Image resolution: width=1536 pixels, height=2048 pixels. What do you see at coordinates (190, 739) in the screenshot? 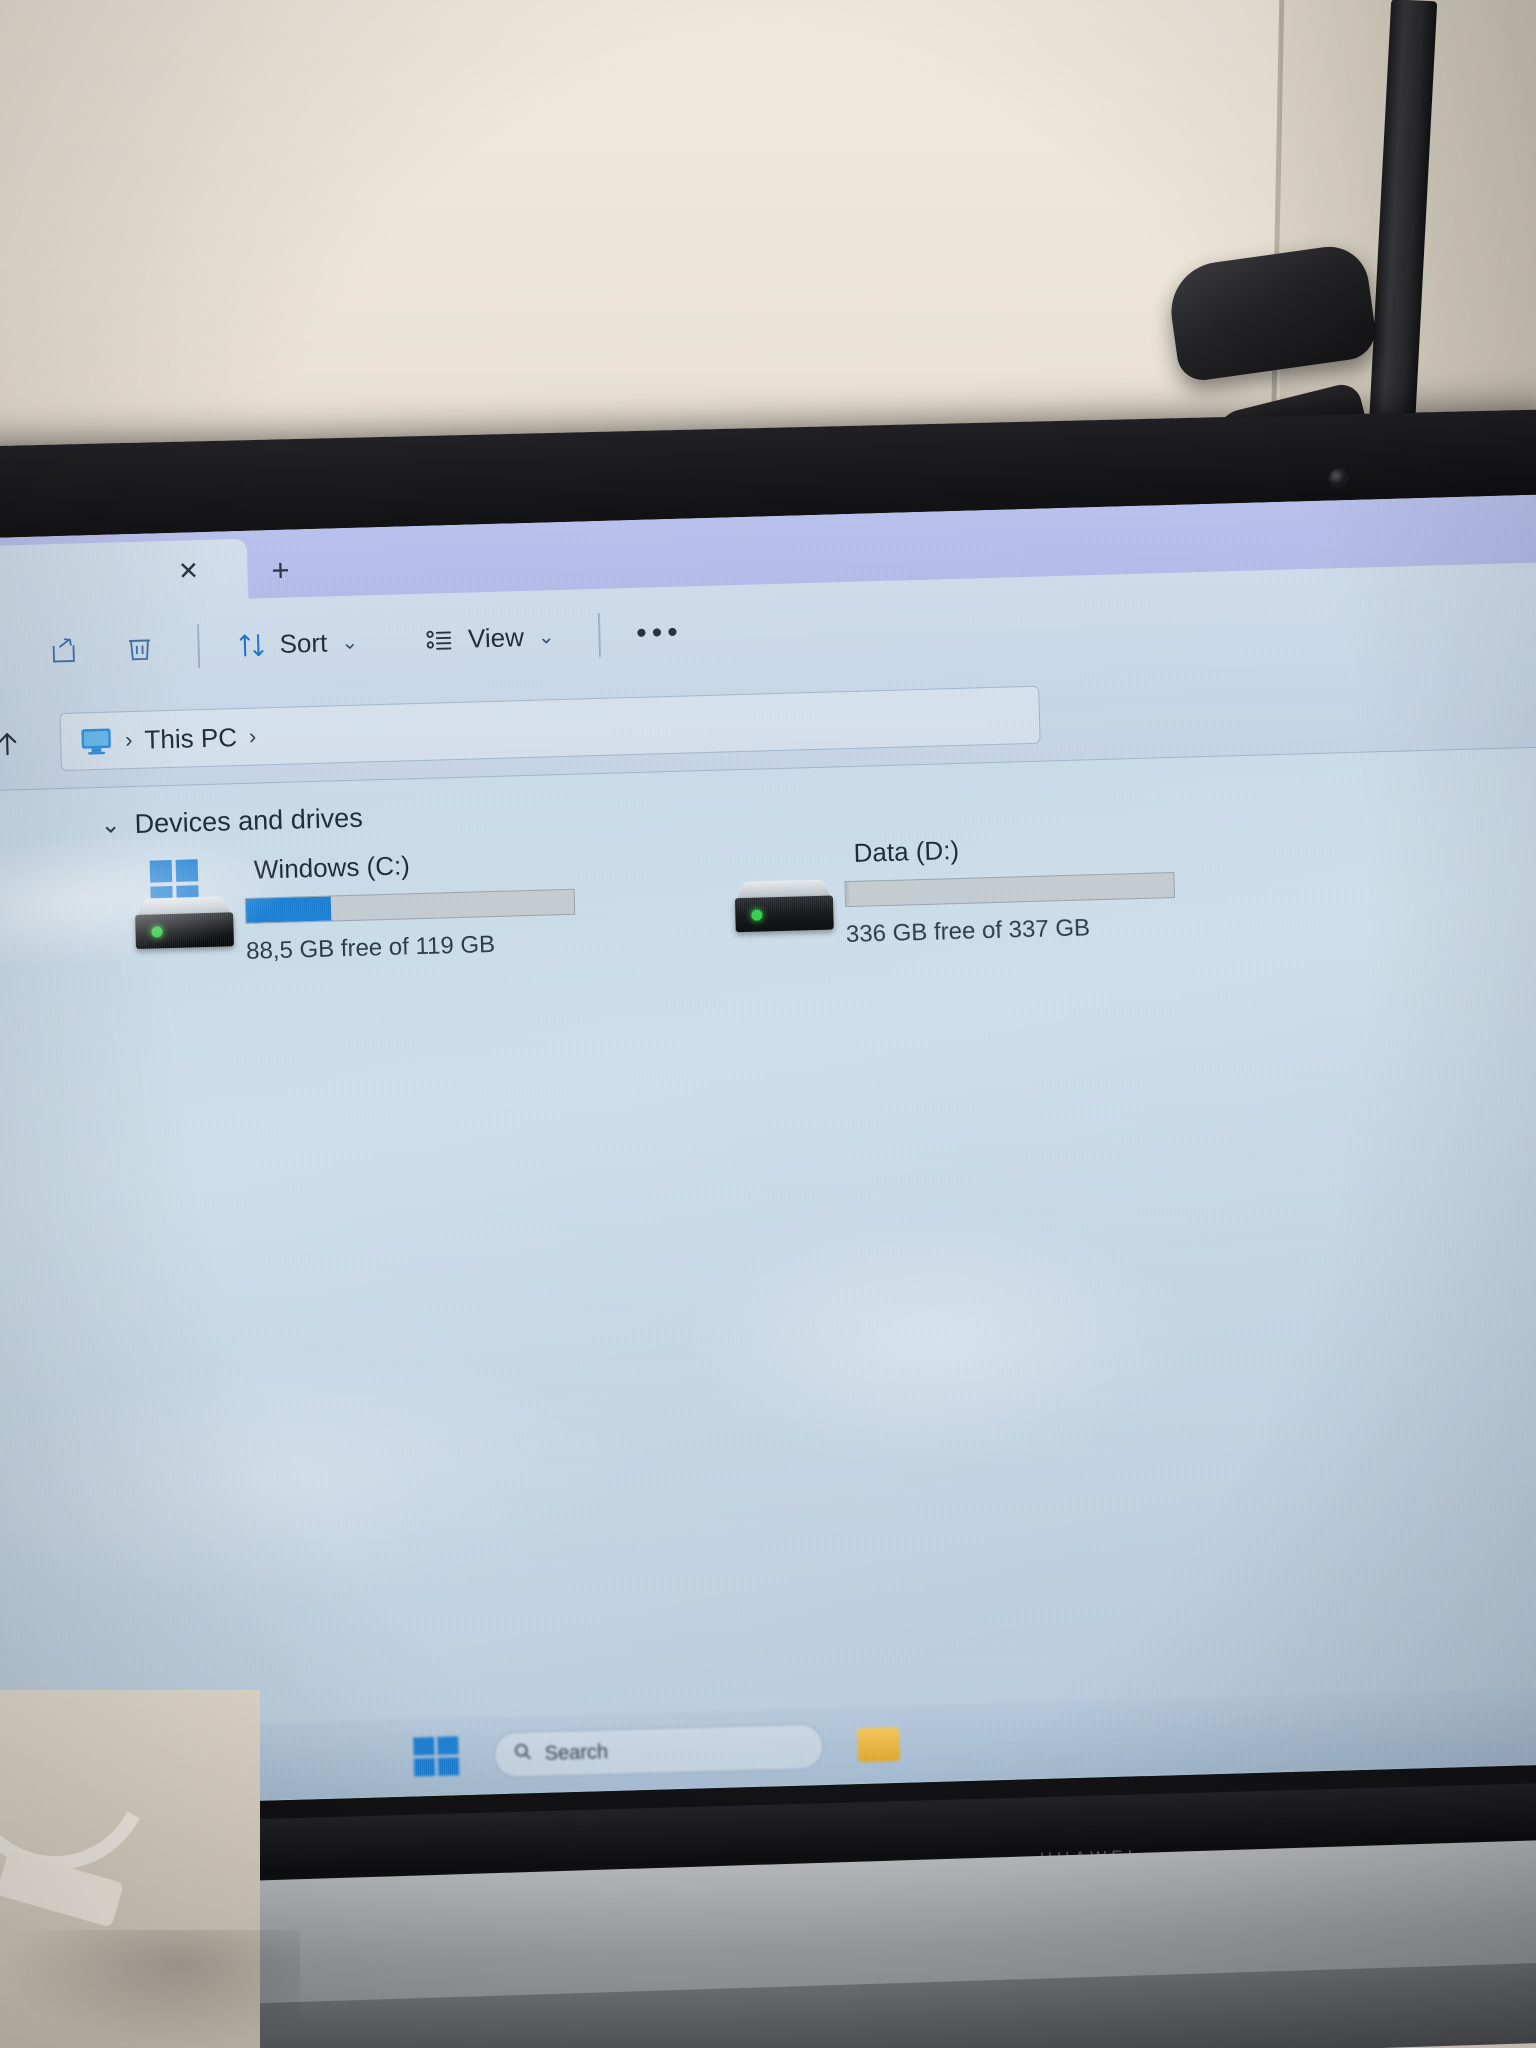
I see `breadcrumb-this-pc: This PC` at bounding box center [190, 739].